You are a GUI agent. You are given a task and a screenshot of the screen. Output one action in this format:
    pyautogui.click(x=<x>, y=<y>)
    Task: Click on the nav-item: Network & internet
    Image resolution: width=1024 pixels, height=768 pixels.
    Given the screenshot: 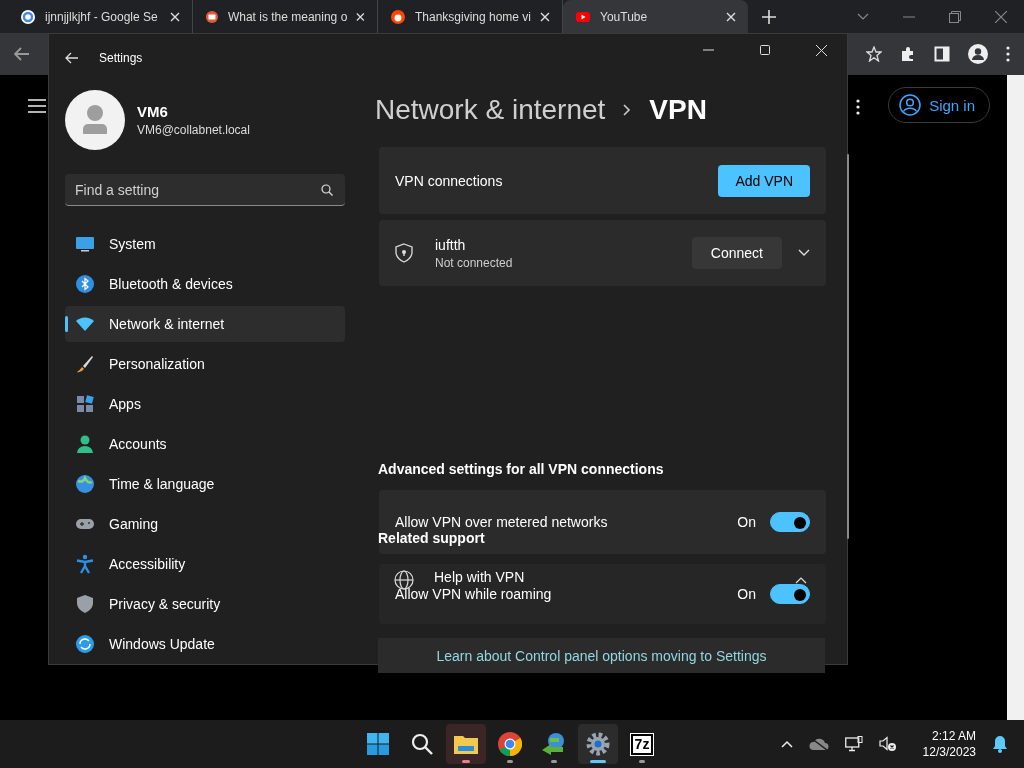 What is the action you would take?
    pyautogui.click(x=205, y=324)
    